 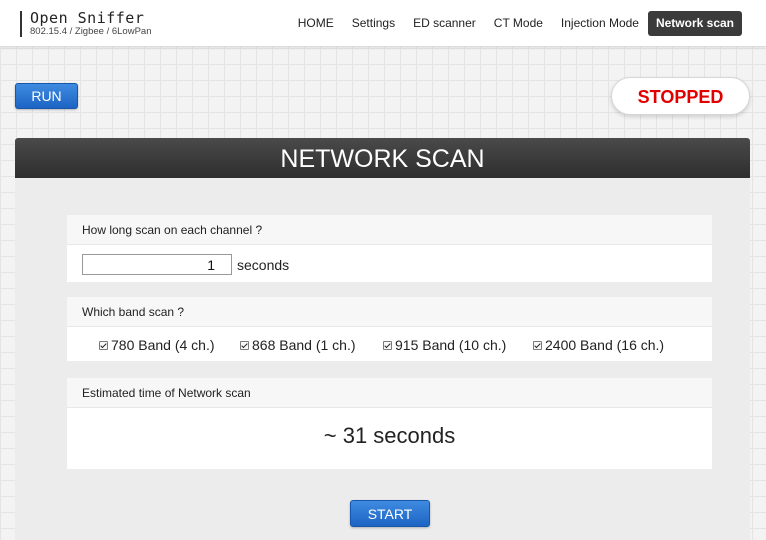 What do you see at coordinates (21, 24) in the screenshot?
I see `logo-bar` at bounding box center [21, 24].